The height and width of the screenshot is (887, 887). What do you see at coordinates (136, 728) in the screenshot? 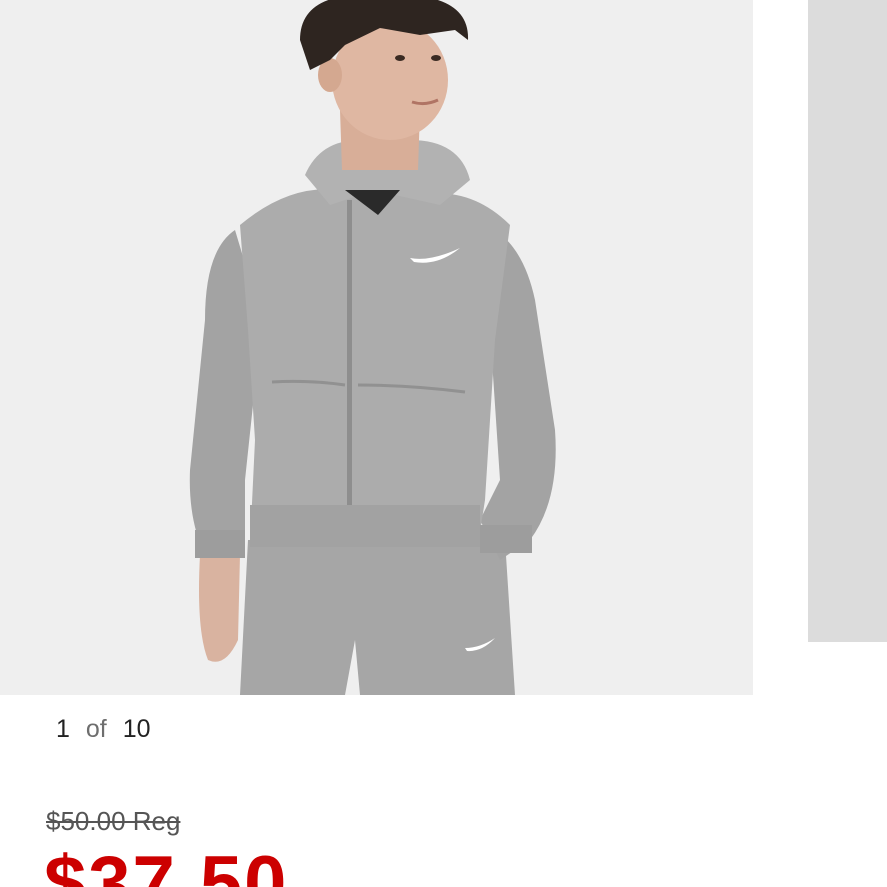
I see `carousel-total-count: 10` at bounding box center [136, 728].